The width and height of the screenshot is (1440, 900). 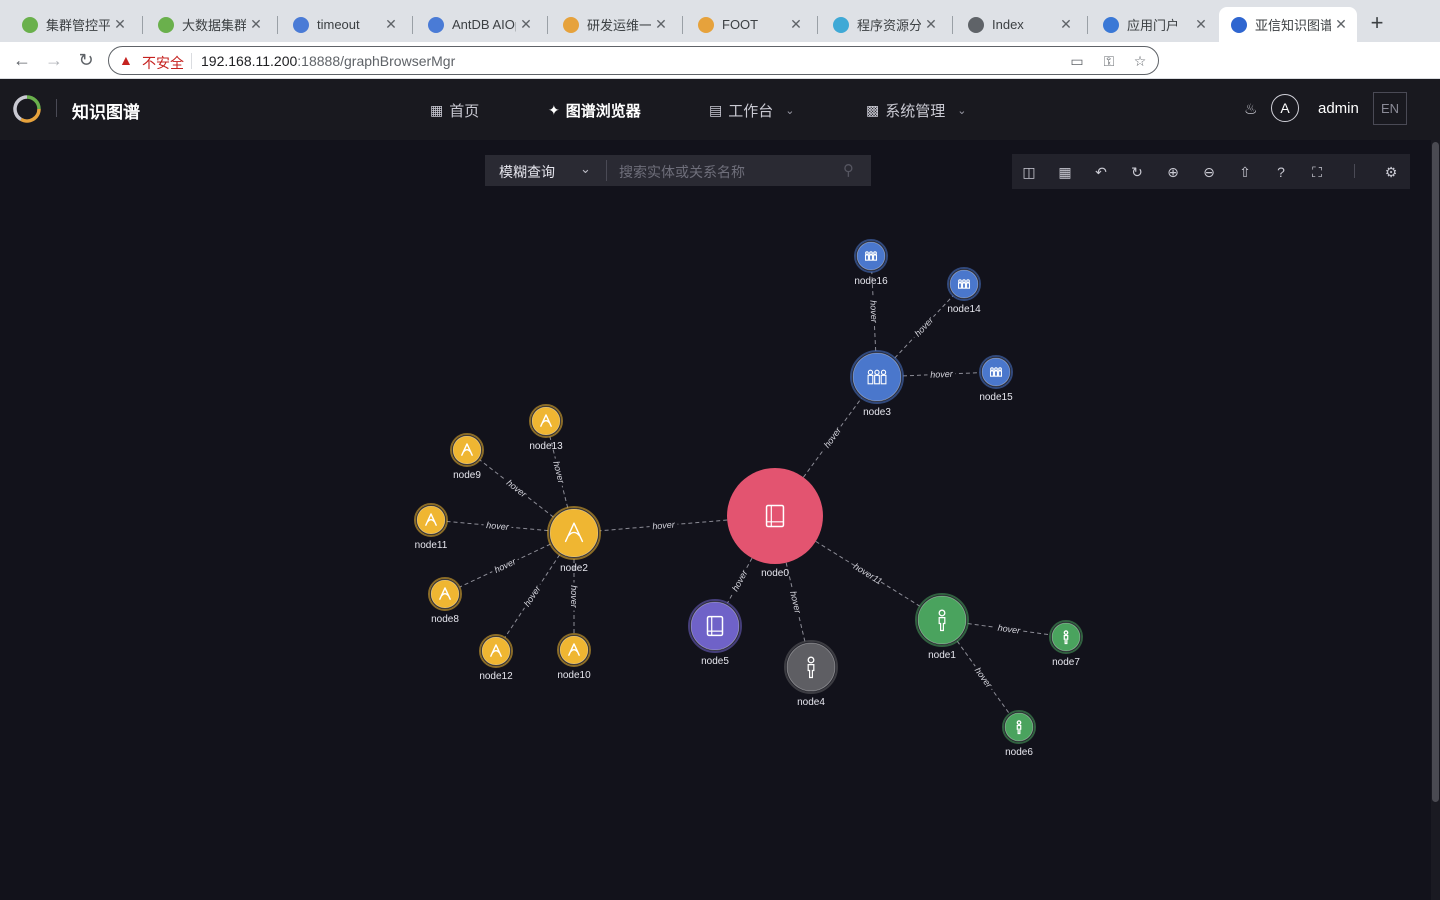 I want to click on forward-icon: →, so click(x=54, y=60).